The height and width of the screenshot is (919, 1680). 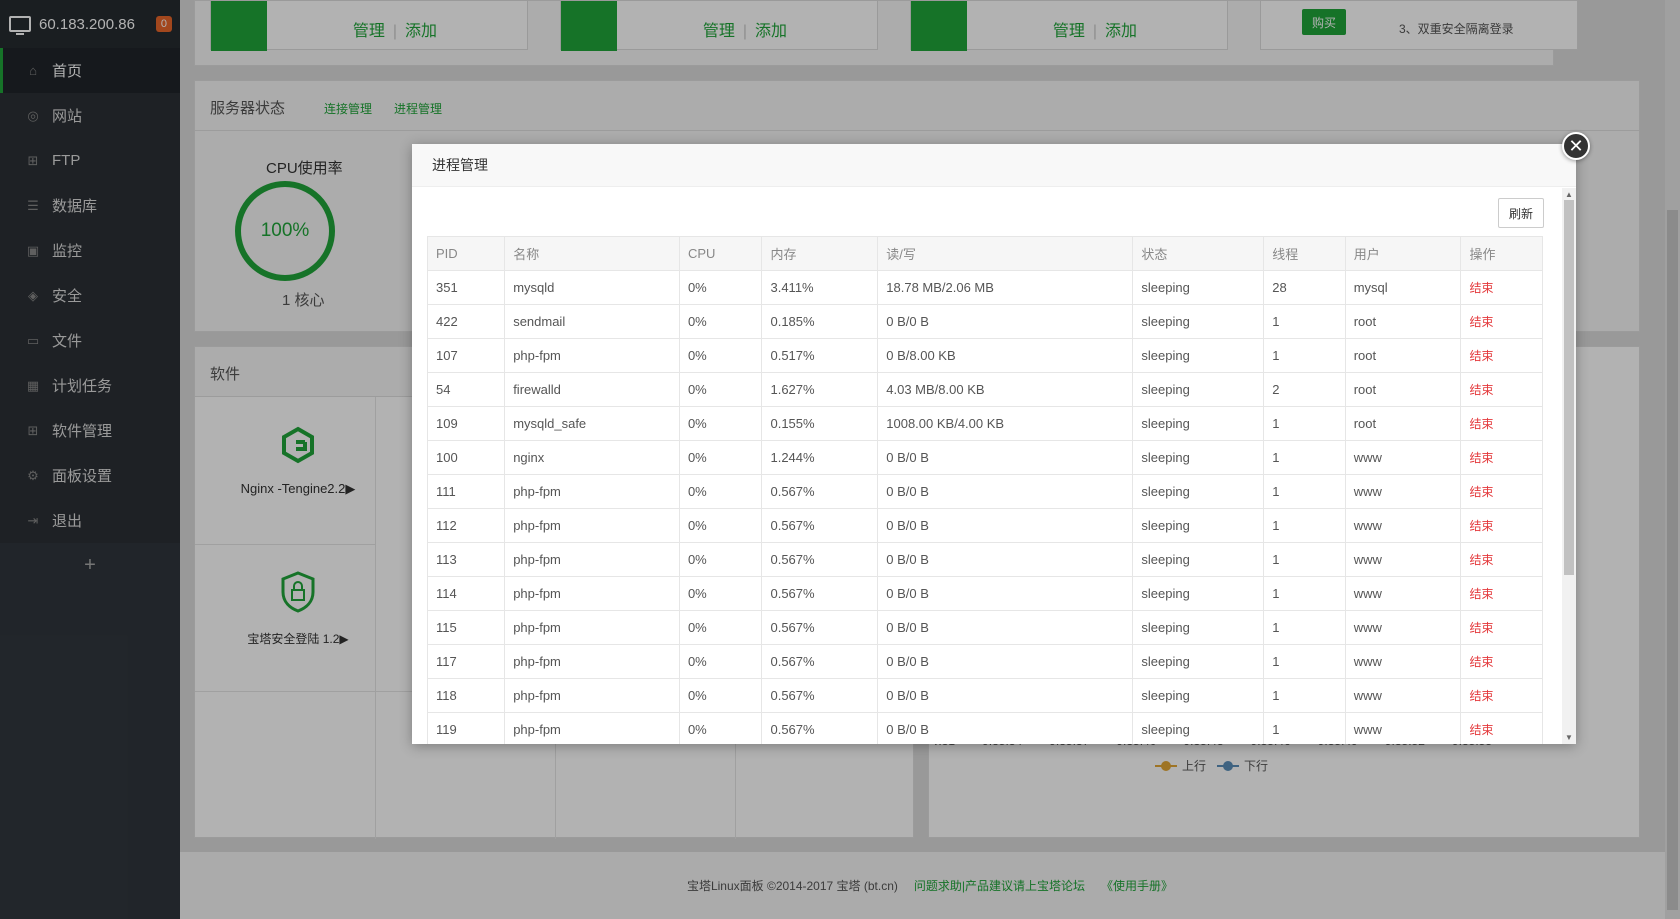 What do you see at coordinates (1569, 194) in the screenshot?
I see `scroll-up-icon: ▲` at bounding box center [1569, 194].